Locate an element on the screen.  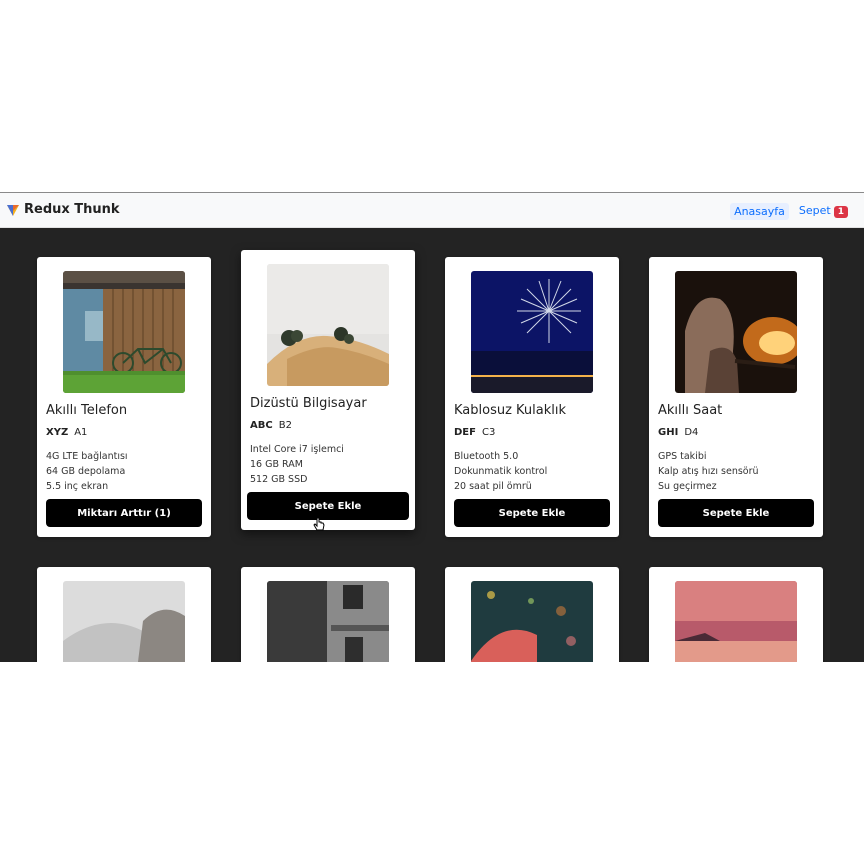
product-brand: DEF is located at coordinates (465, 432).